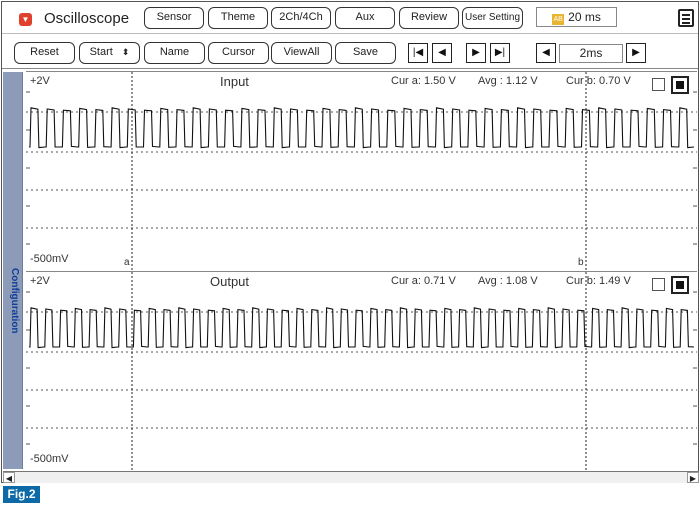 The width and height of the screenshot is (700, 506). I want to click on average-value: Avg : 1.12 V, so click(508, 81).